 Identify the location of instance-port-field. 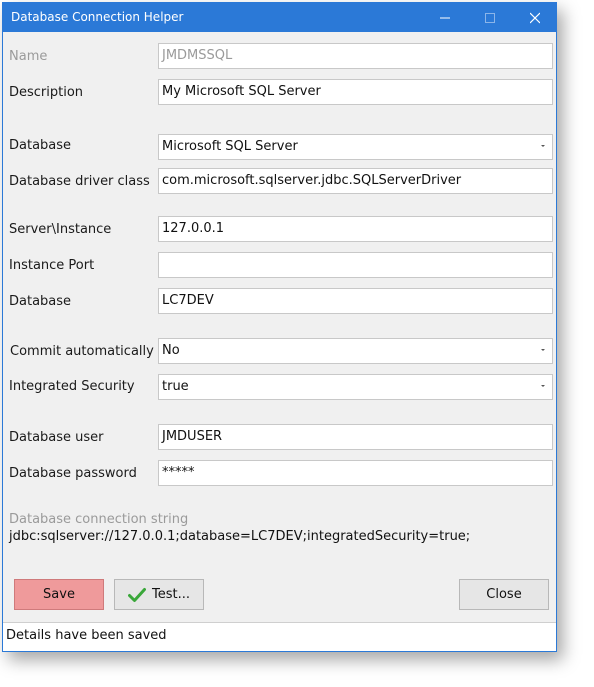
(355, 265).